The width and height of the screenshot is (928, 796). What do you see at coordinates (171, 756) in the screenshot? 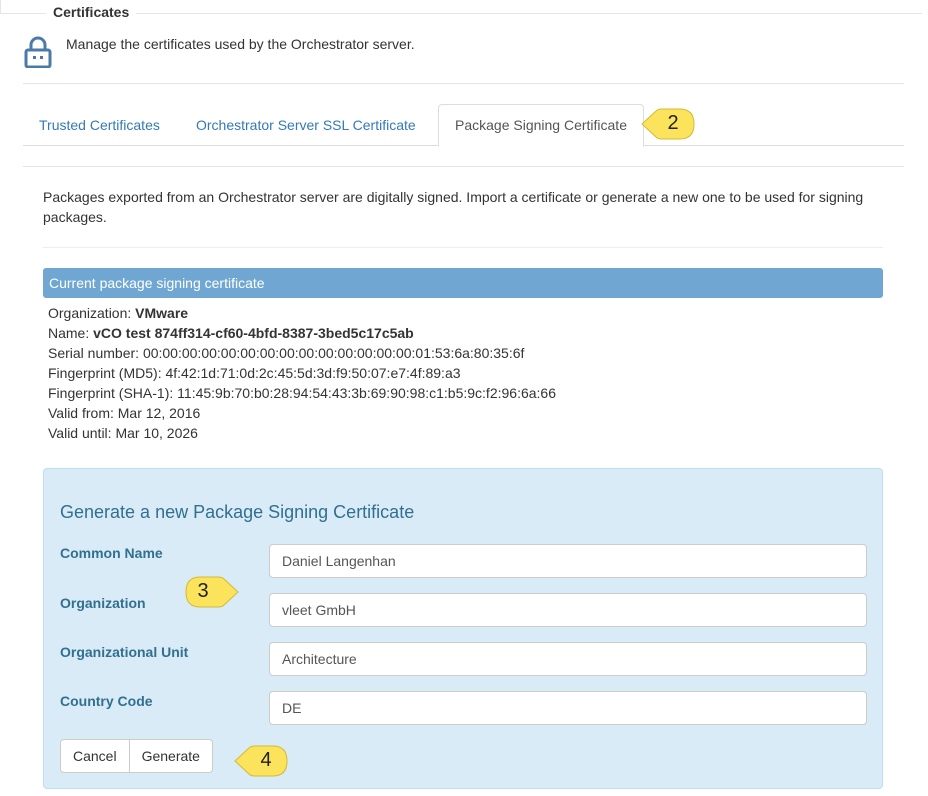
I see `generate-button: Generate` at bounding box center [171, 756].